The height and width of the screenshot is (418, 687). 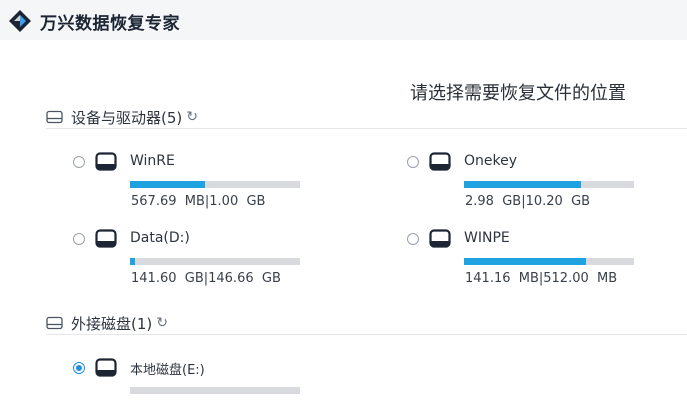 I want to click on drive-size: 567.69 MB|1.00 GB, so click(x=198, y=201).